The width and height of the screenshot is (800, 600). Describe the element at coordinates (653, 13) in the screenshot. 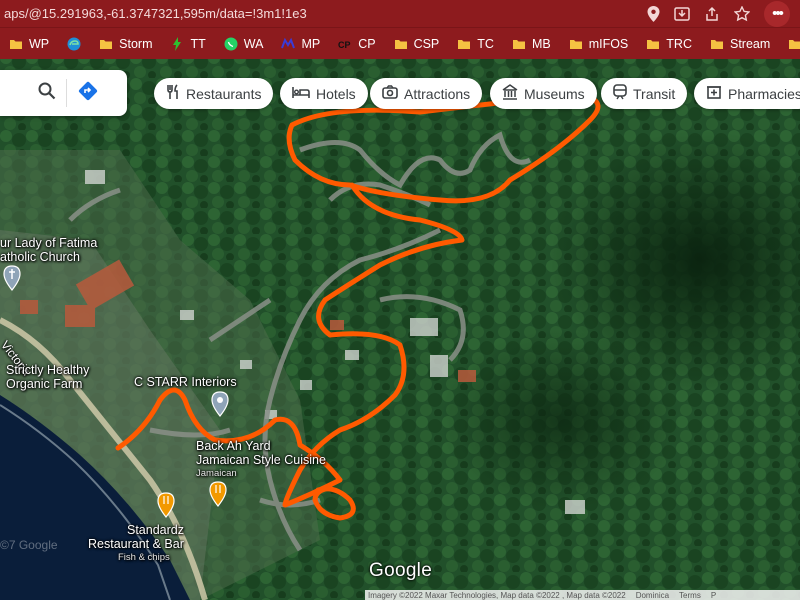

I see `location-pin-icon` at that location.